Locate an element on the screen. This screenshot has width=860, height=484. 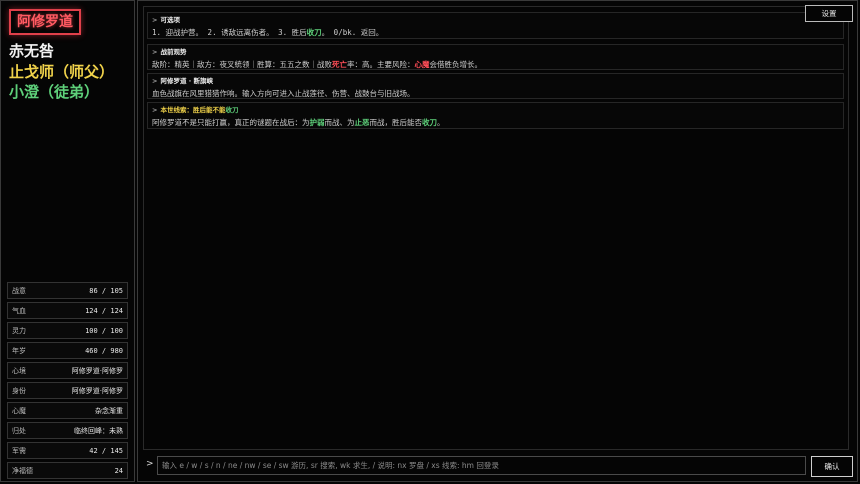
stat-value: 124 / 124 is located at coordinates (104, 310).